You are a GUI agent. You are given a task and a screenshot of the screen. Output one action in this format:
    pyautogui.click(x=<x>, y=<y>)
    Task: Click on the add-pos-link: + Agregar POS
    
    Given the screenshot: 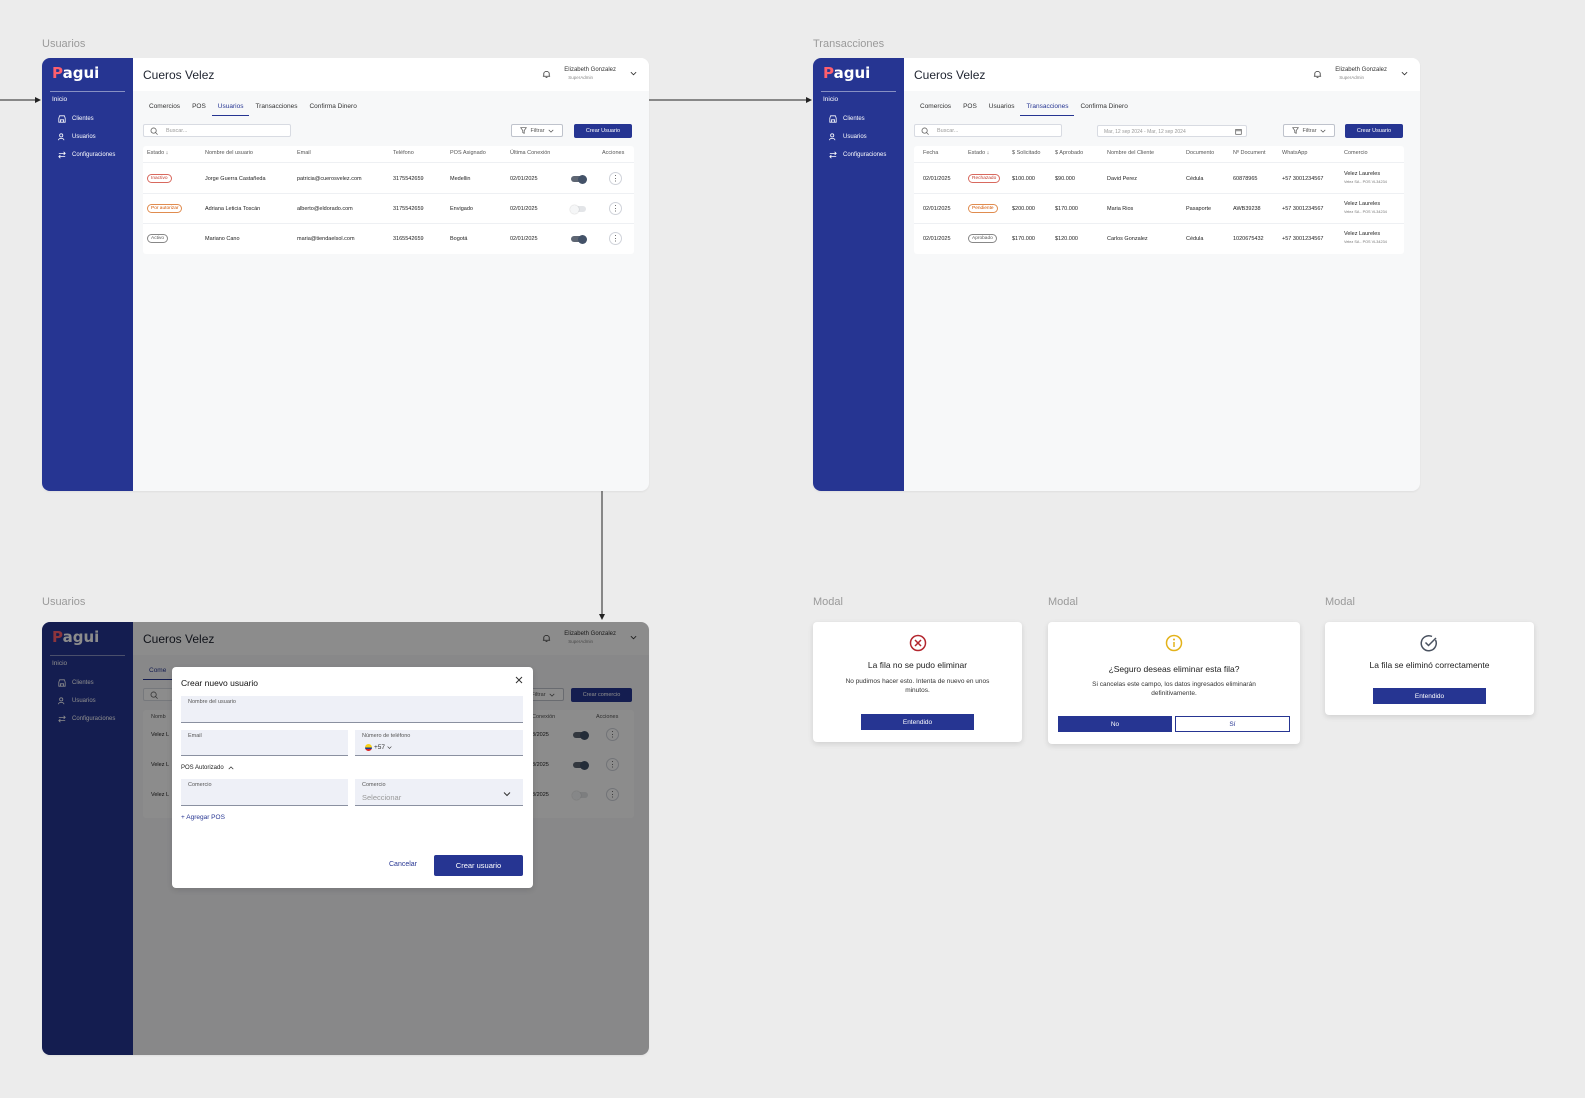 What is the action you would take?
    pyautogui.click(x=203, y=817)
    